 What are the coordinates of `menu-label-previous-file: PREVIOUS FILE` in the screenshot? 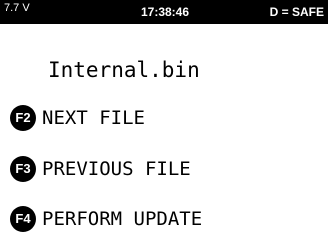 It's located at (116, 169).